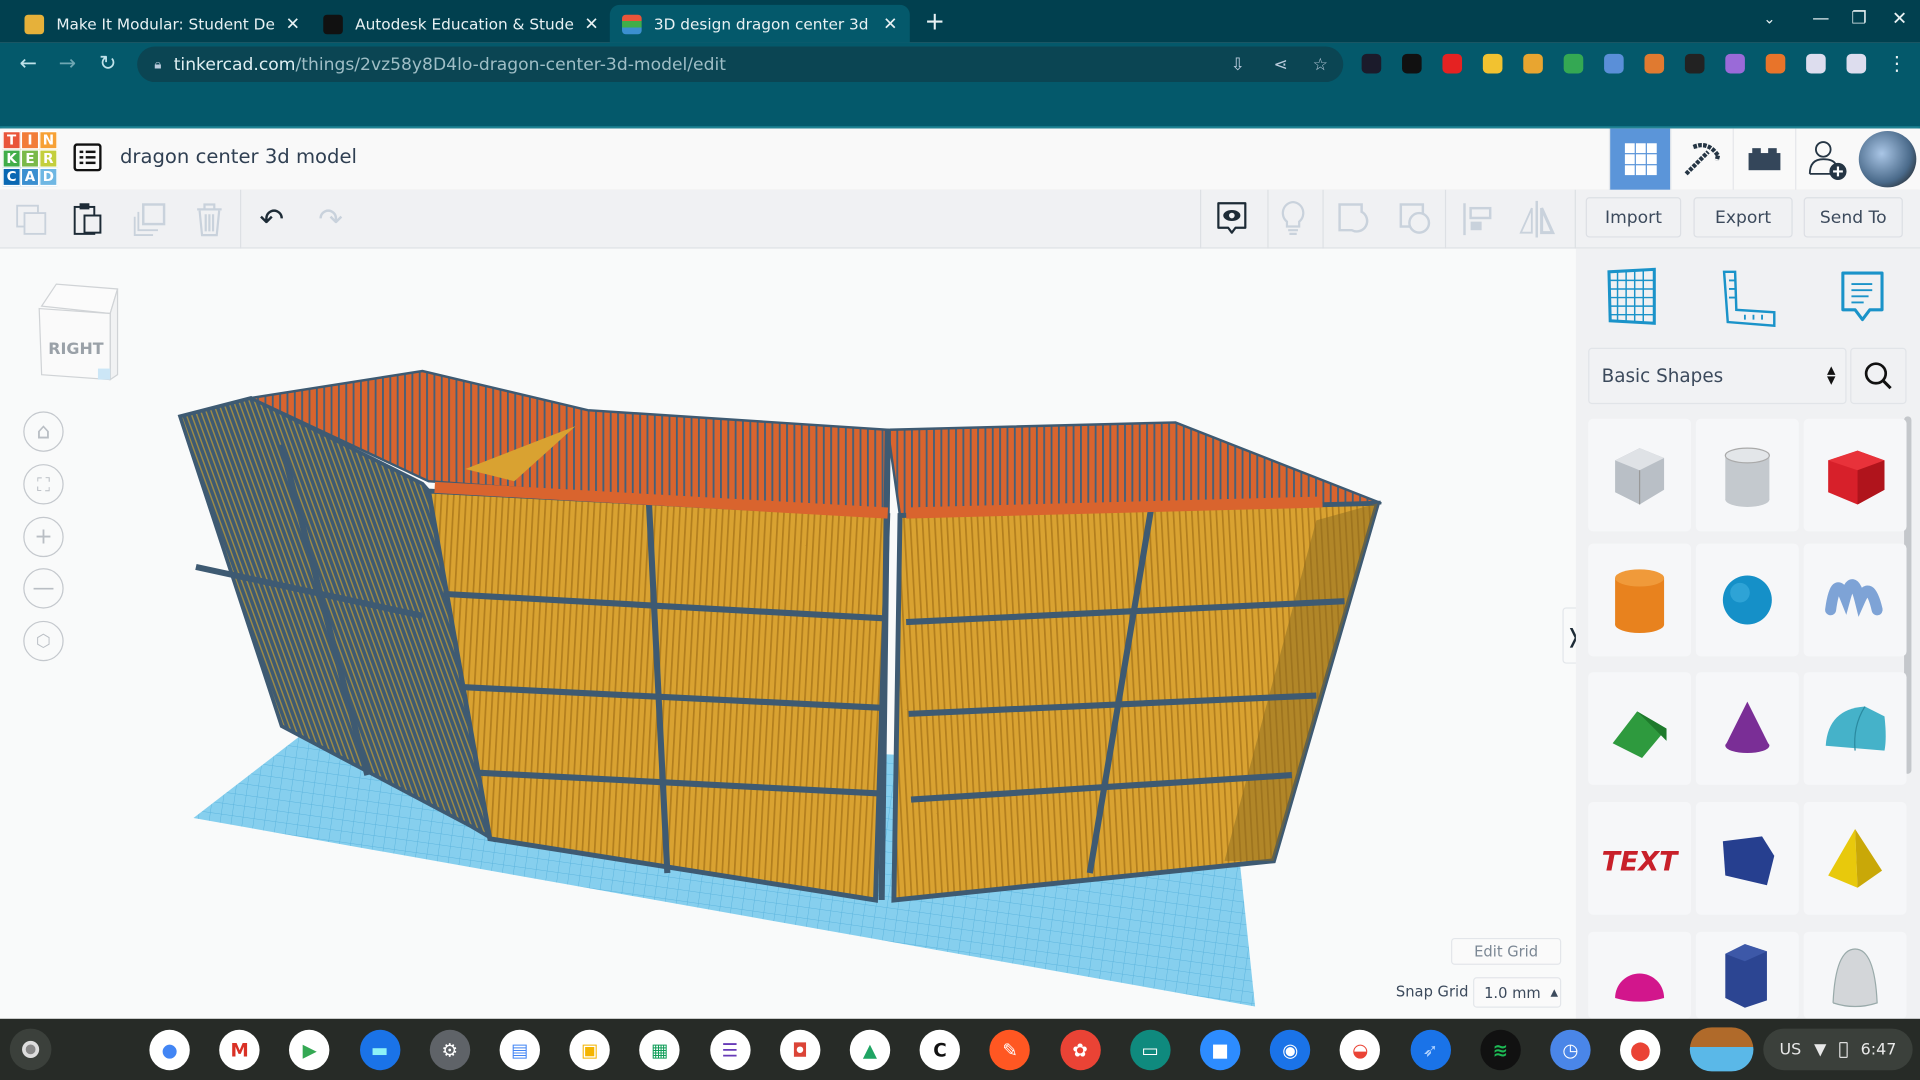 The height and width of the screenshot is (1080, 1920). I want to click on maps-app-icon: ⬤, so click(1640, 1050).